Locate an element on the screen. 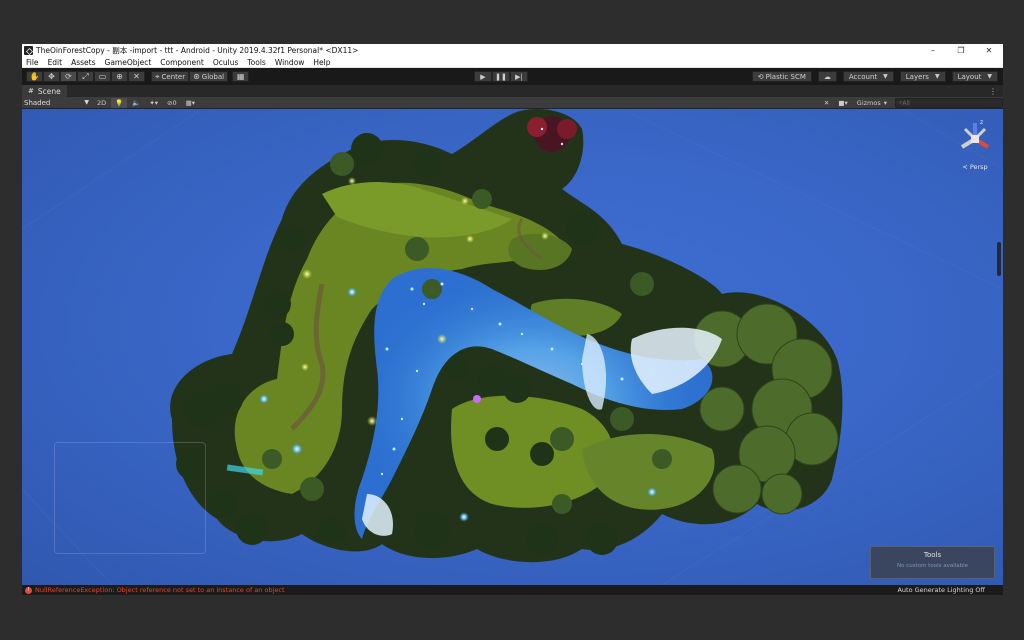 This screenshot has width=1024, height=640. gizmos-dropdown: Gizmos ▾ is located at coordinates (872, 103).